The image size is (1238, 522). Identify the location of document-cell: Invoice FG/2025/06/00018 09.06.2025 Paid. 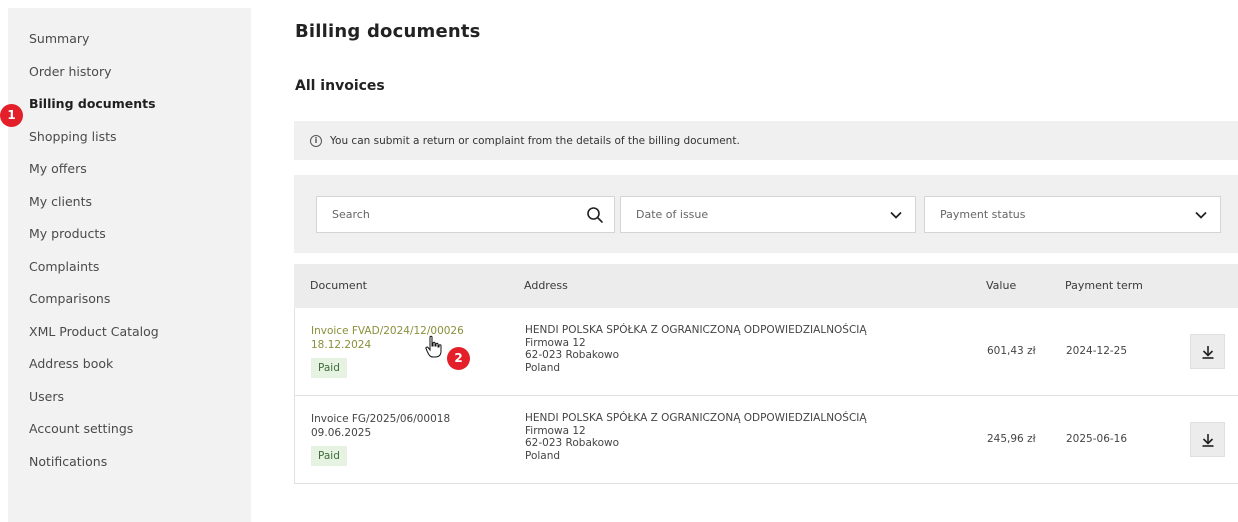
(380, 439).